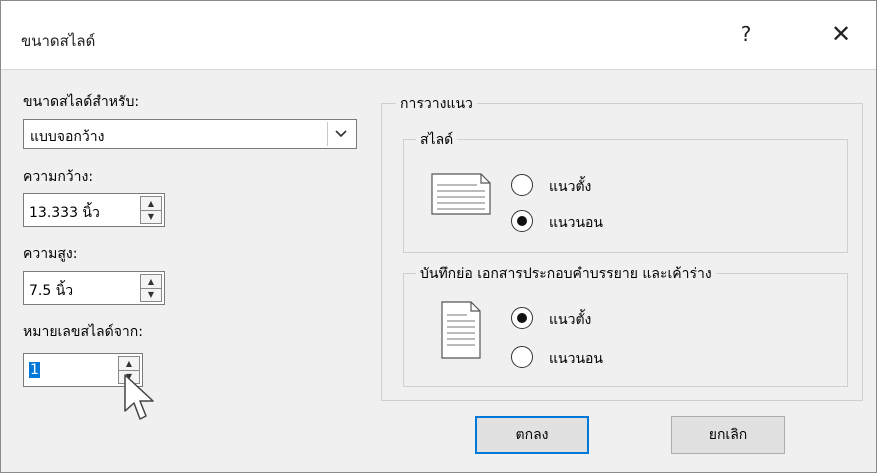 The image size is (877, 473). I want to click on number-from-value: 1, so click(34, 370).